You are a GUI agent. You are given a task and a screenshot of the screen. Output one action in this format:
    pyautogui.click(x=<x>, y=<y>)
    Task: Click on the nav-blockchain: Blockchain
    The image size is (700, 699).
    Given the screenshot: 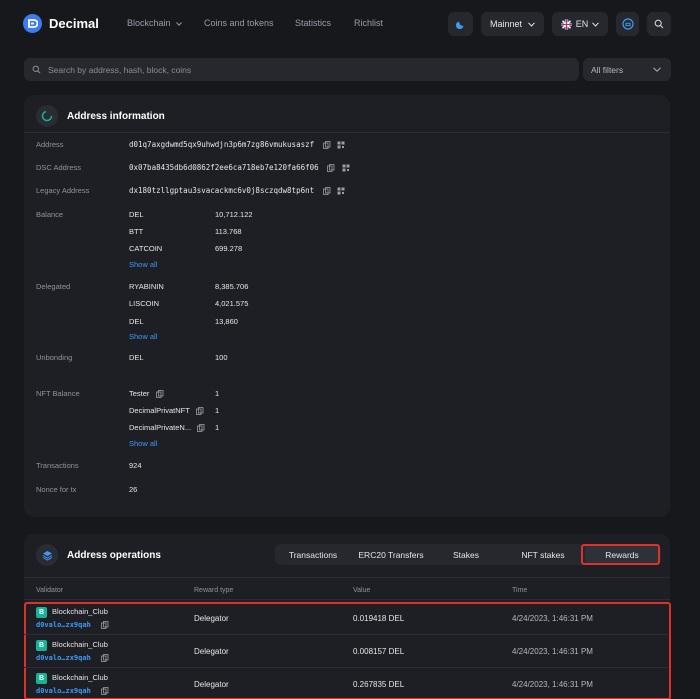 What is the action you would take?
    pyautogui.click(x=154, y=23)
    